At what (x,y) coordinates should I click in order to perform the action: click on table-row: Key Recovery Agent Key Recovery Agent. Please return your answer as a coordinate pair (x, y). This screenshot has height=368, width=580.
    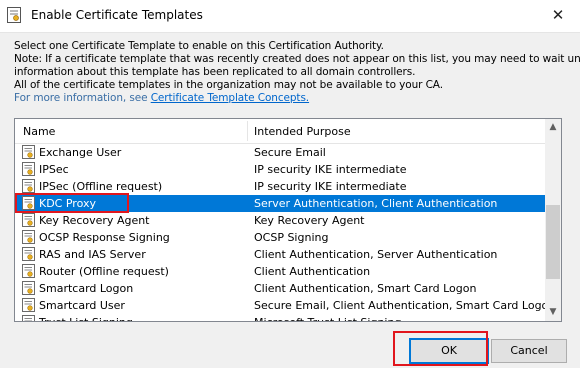
    Looking at the image, I should click on (280, 220).